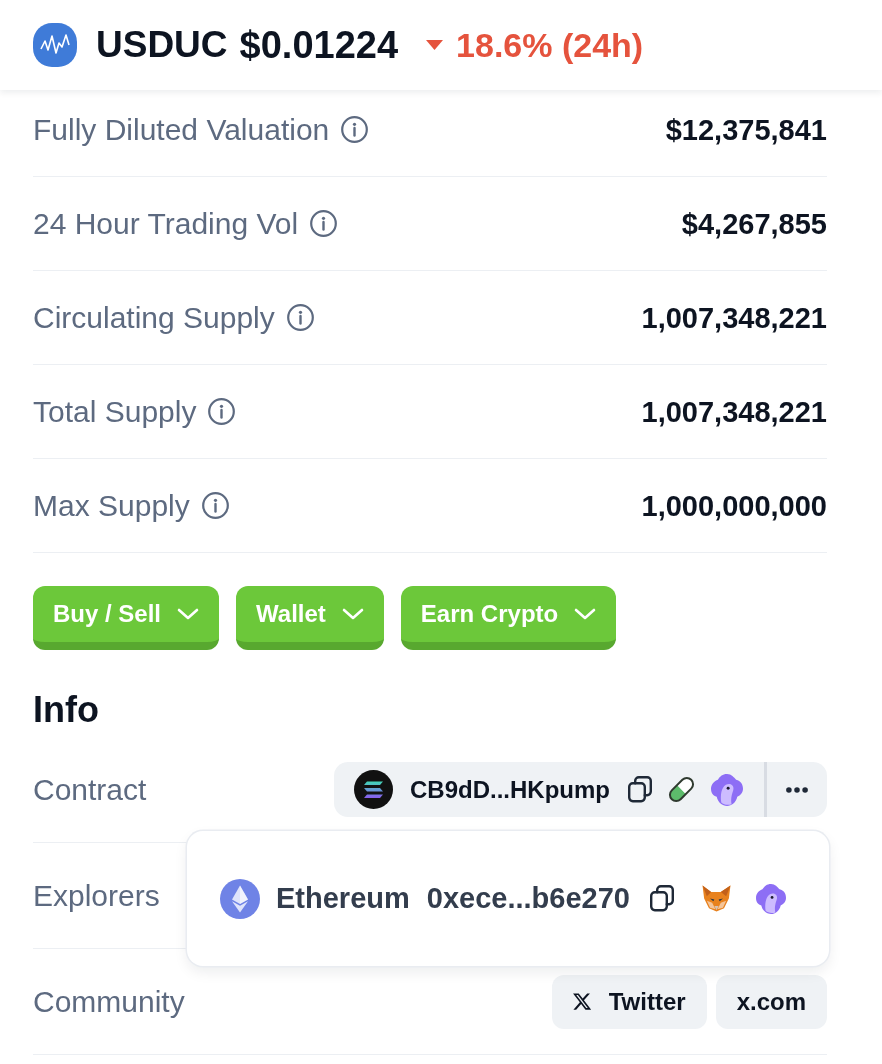 The width and height of the screenshot is (882, 1064). What do you see at coordinates (240, 898) in the screenshot?
I see `diamond-logo-icon` at bounding box center [240, 898].